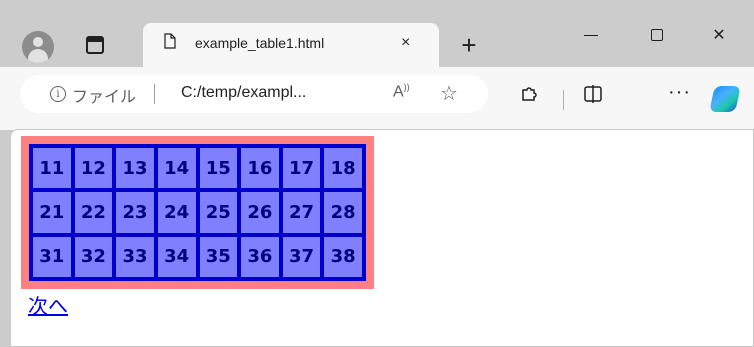  I want to click on maximize-button, so click(657, 35).